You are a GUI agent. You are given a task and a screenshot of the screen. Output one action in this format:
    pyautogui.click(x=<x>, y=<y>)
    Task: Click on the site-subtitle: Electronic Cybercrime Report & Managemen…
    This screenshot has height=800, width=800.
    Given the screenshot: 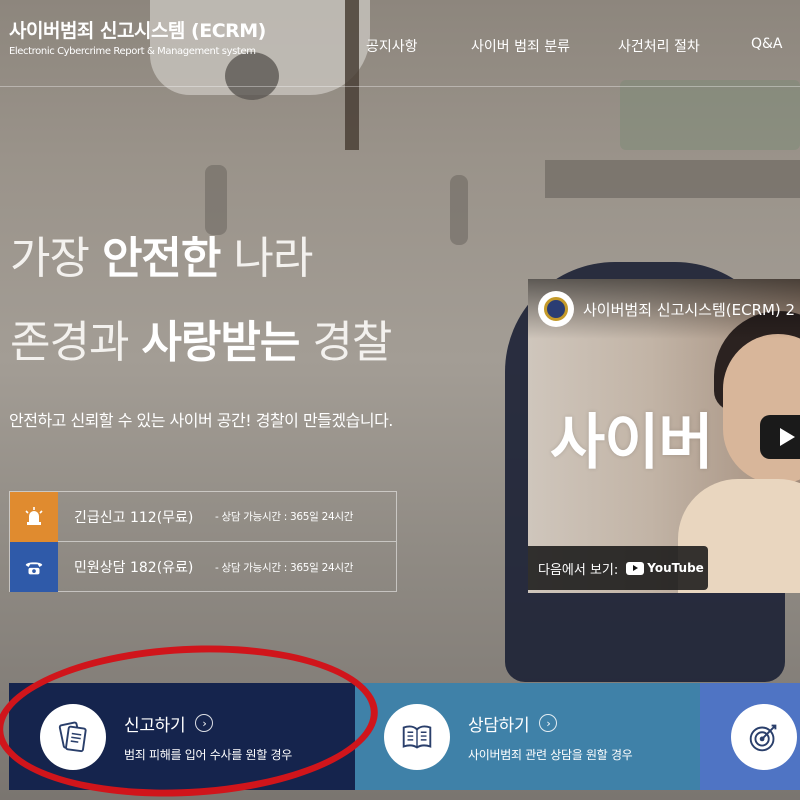 What is the action you would take?
    pyautogui.click(x=132, y=51)
    